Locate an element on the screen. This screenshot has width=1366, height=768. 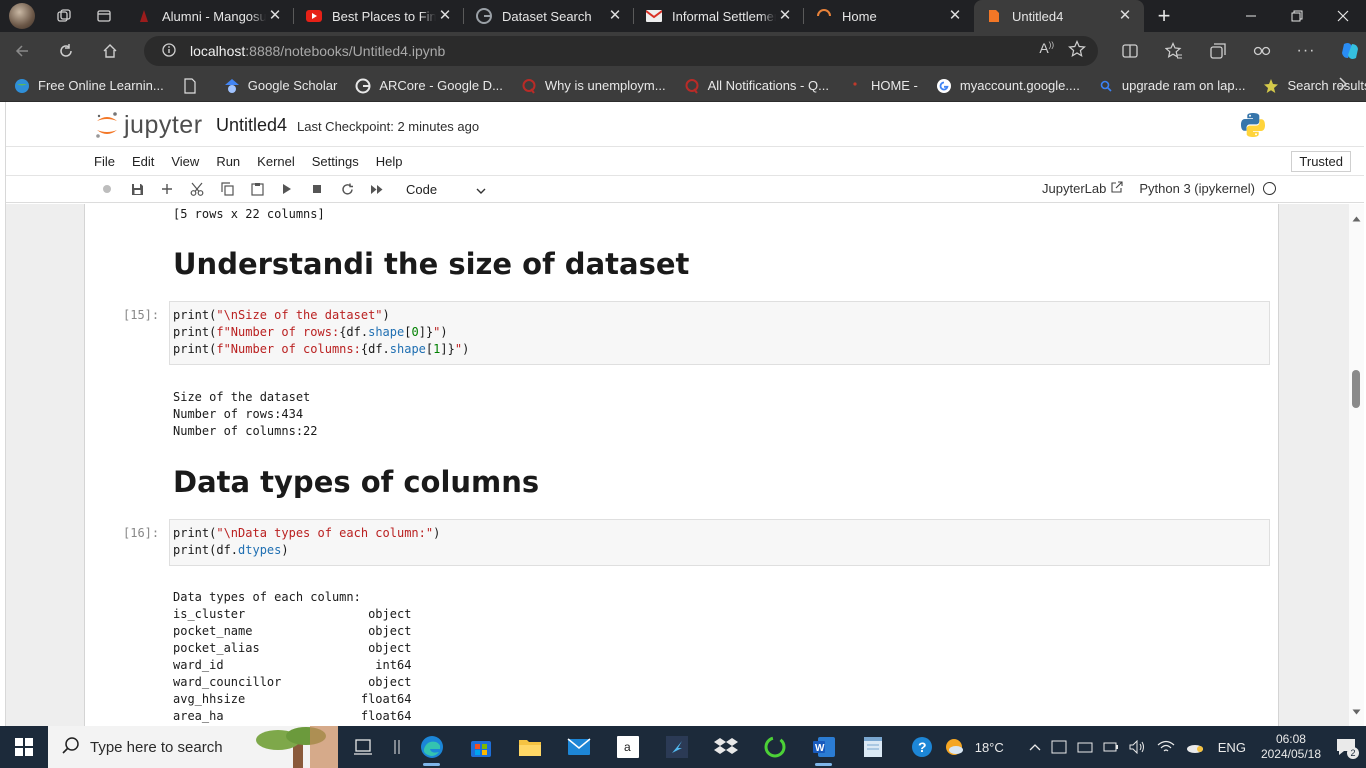
notebook-title: Untitled4 is located at coordinates (251, 125).